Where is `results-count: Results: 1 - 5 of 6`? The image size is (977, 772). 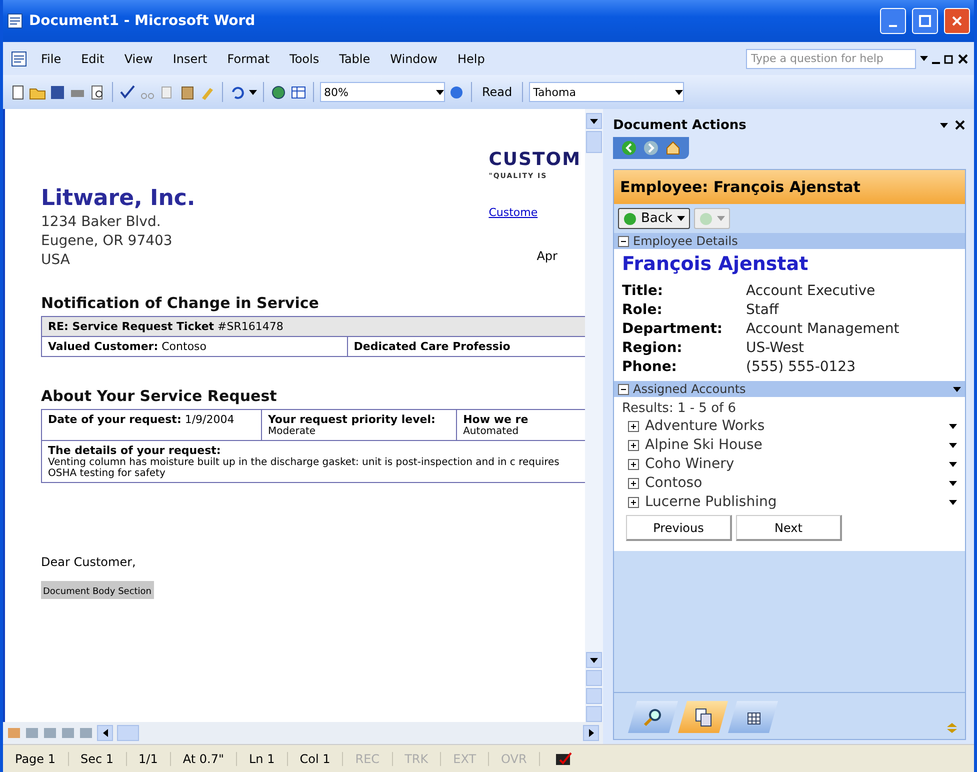
results-count: Results: 1 - 5 of 6 is located at coordinates (680, 408).